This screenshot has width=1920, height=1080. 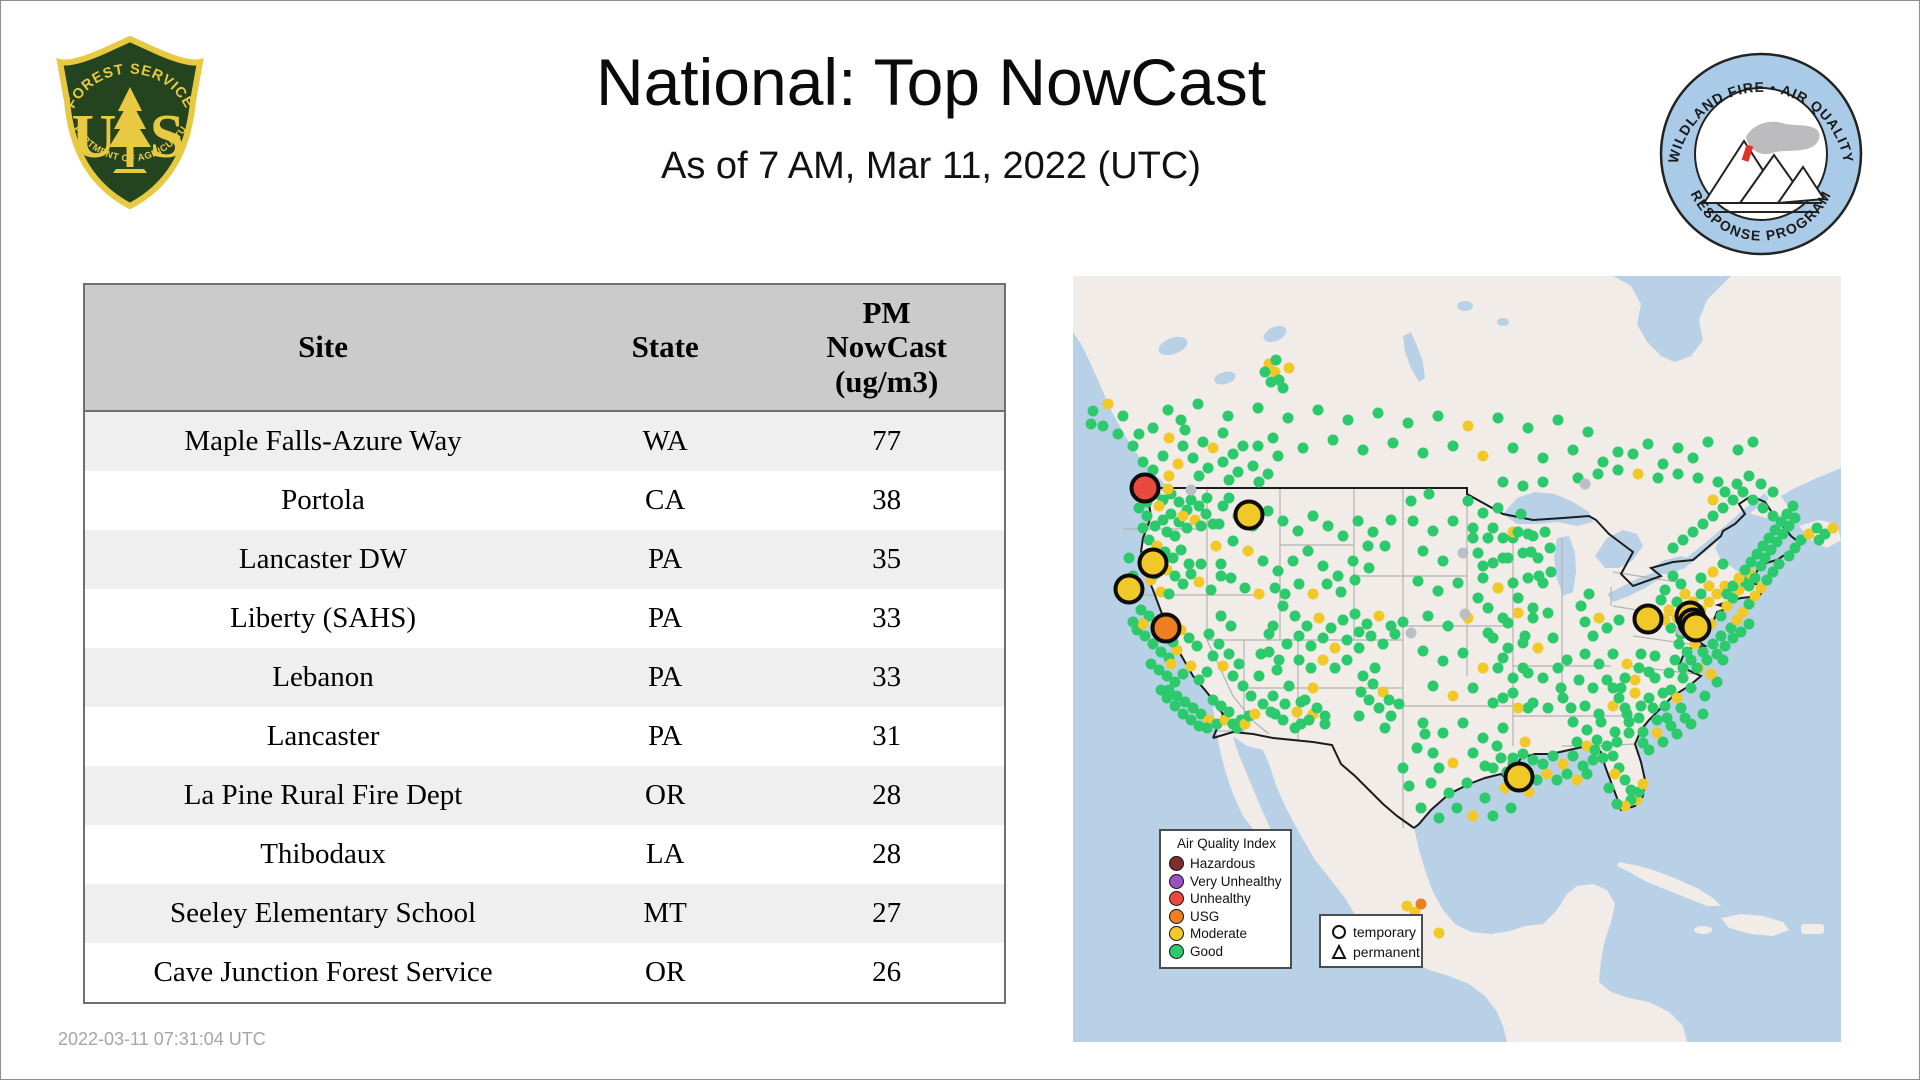 I want to click on state-cell: PA, so click(x=665, y=559).